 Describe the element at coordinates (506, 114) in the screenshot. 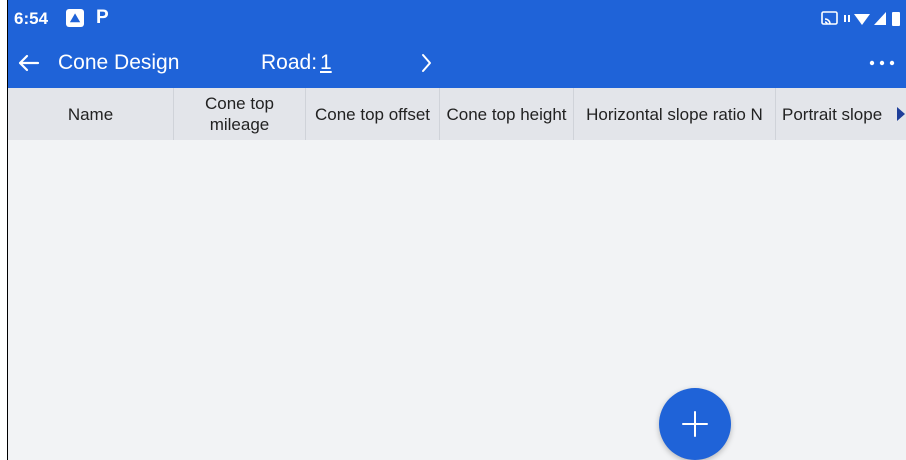

I see `column-header-cone-top-height: Cone top height` at that location.